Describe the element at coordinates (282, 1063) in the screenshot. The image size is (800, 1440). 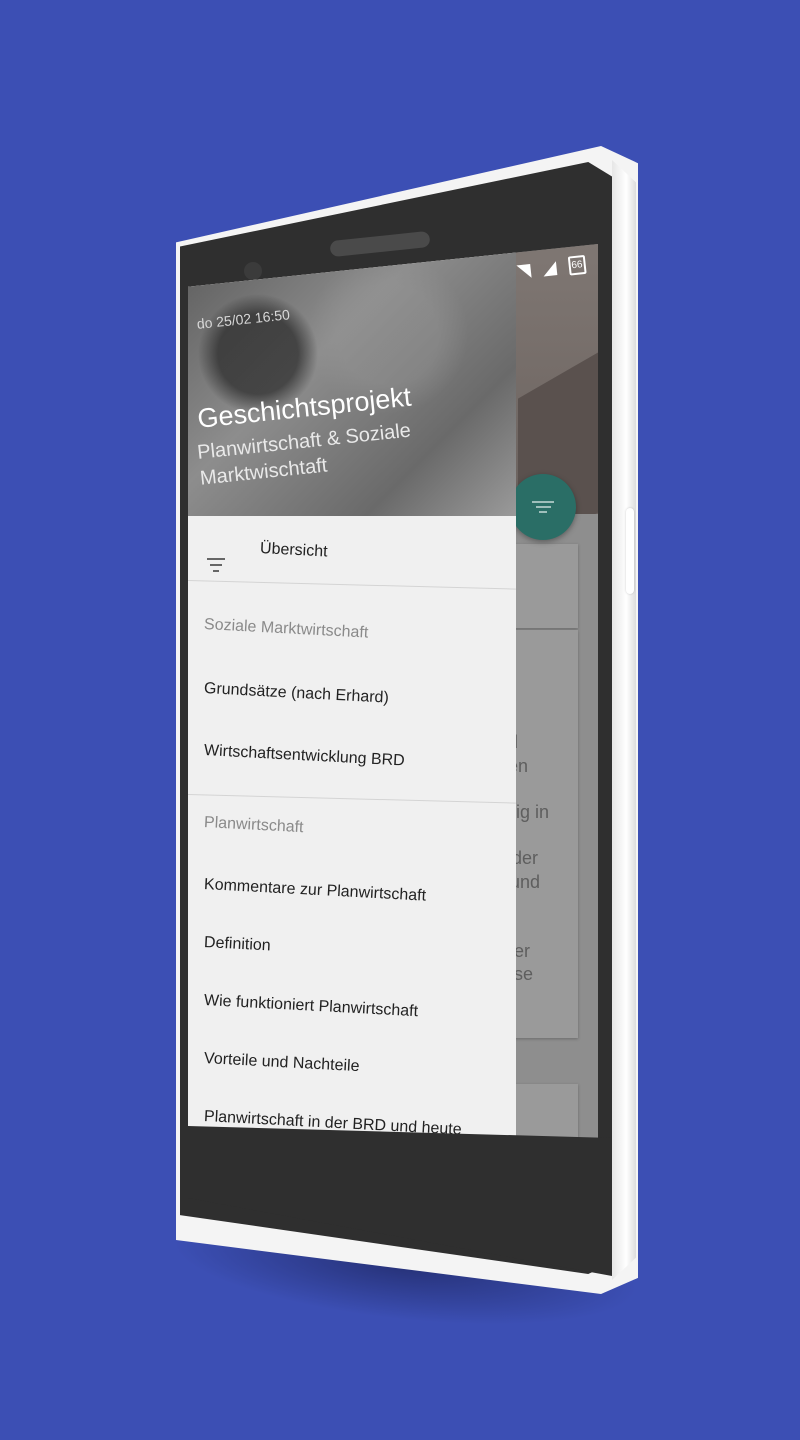
I see `nav-item-vorteile-nachteile: Vorteile und Nachteile` at that location.